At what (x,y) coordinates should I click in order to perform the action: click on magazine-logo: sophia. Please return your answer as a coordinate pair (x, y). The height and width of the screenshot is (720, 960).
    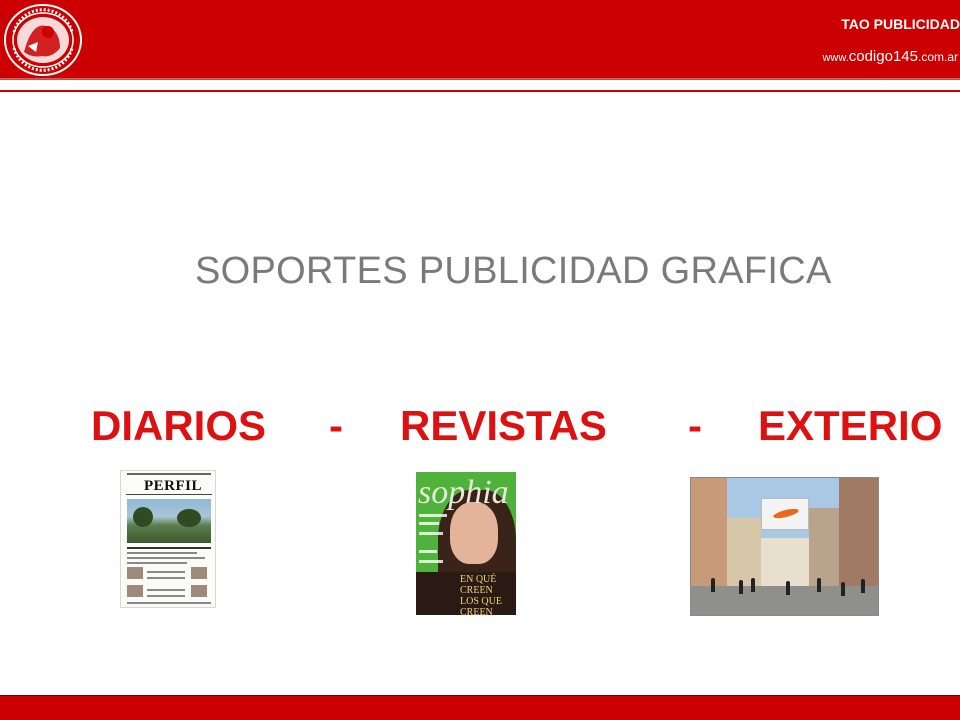
    Looking at the image, I should click on (463, 492).